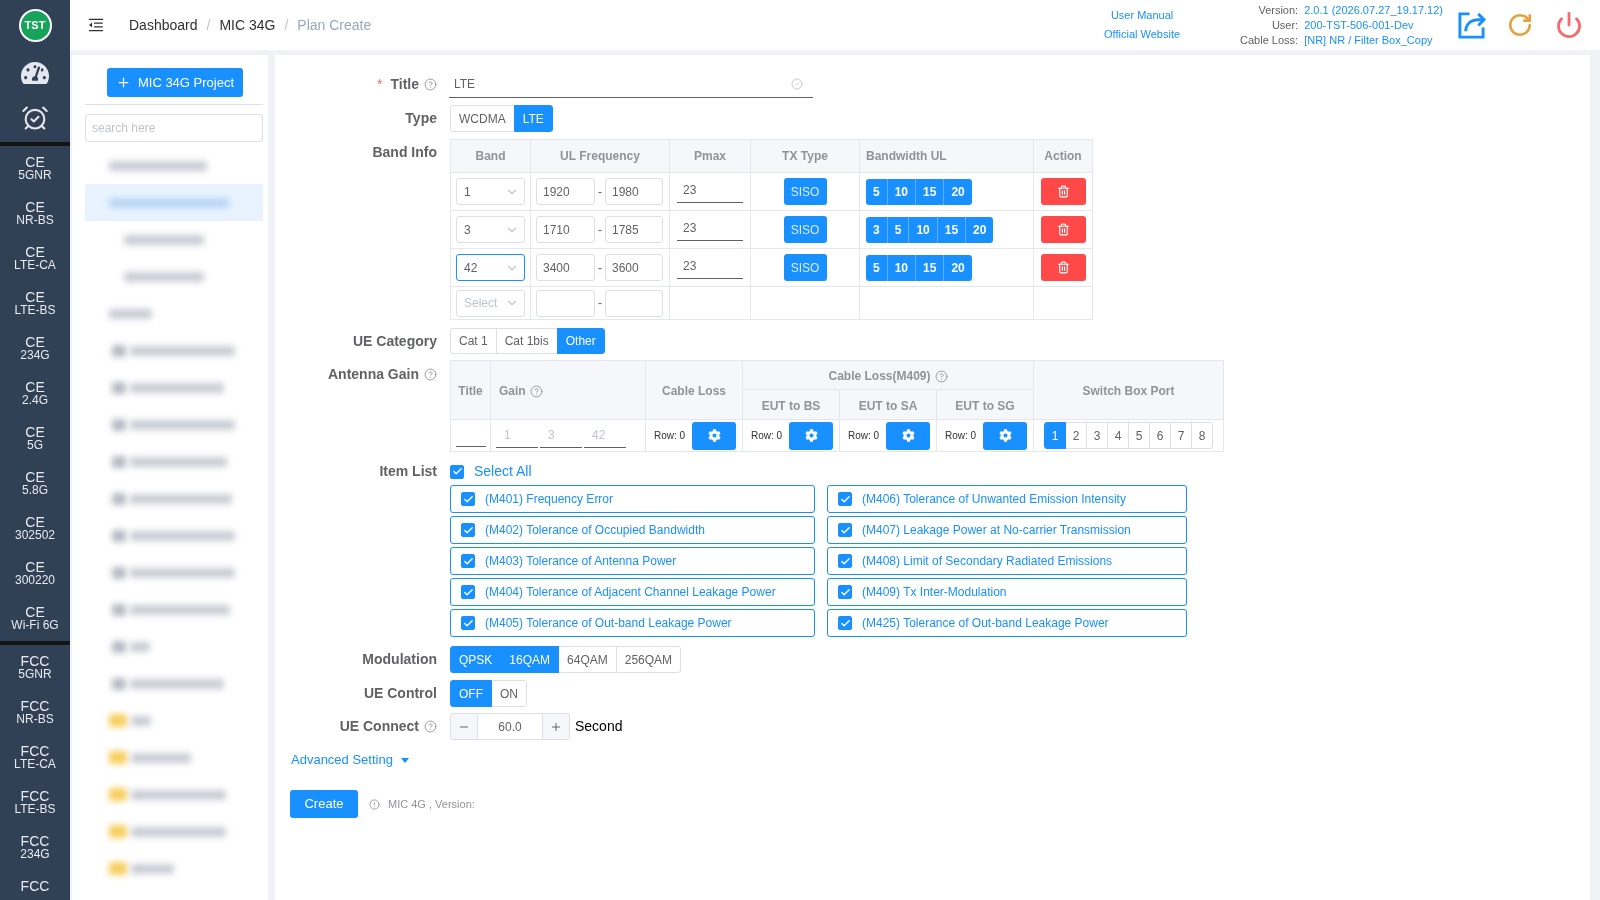  I want to click on port-button: 1, so click(1055, 435).